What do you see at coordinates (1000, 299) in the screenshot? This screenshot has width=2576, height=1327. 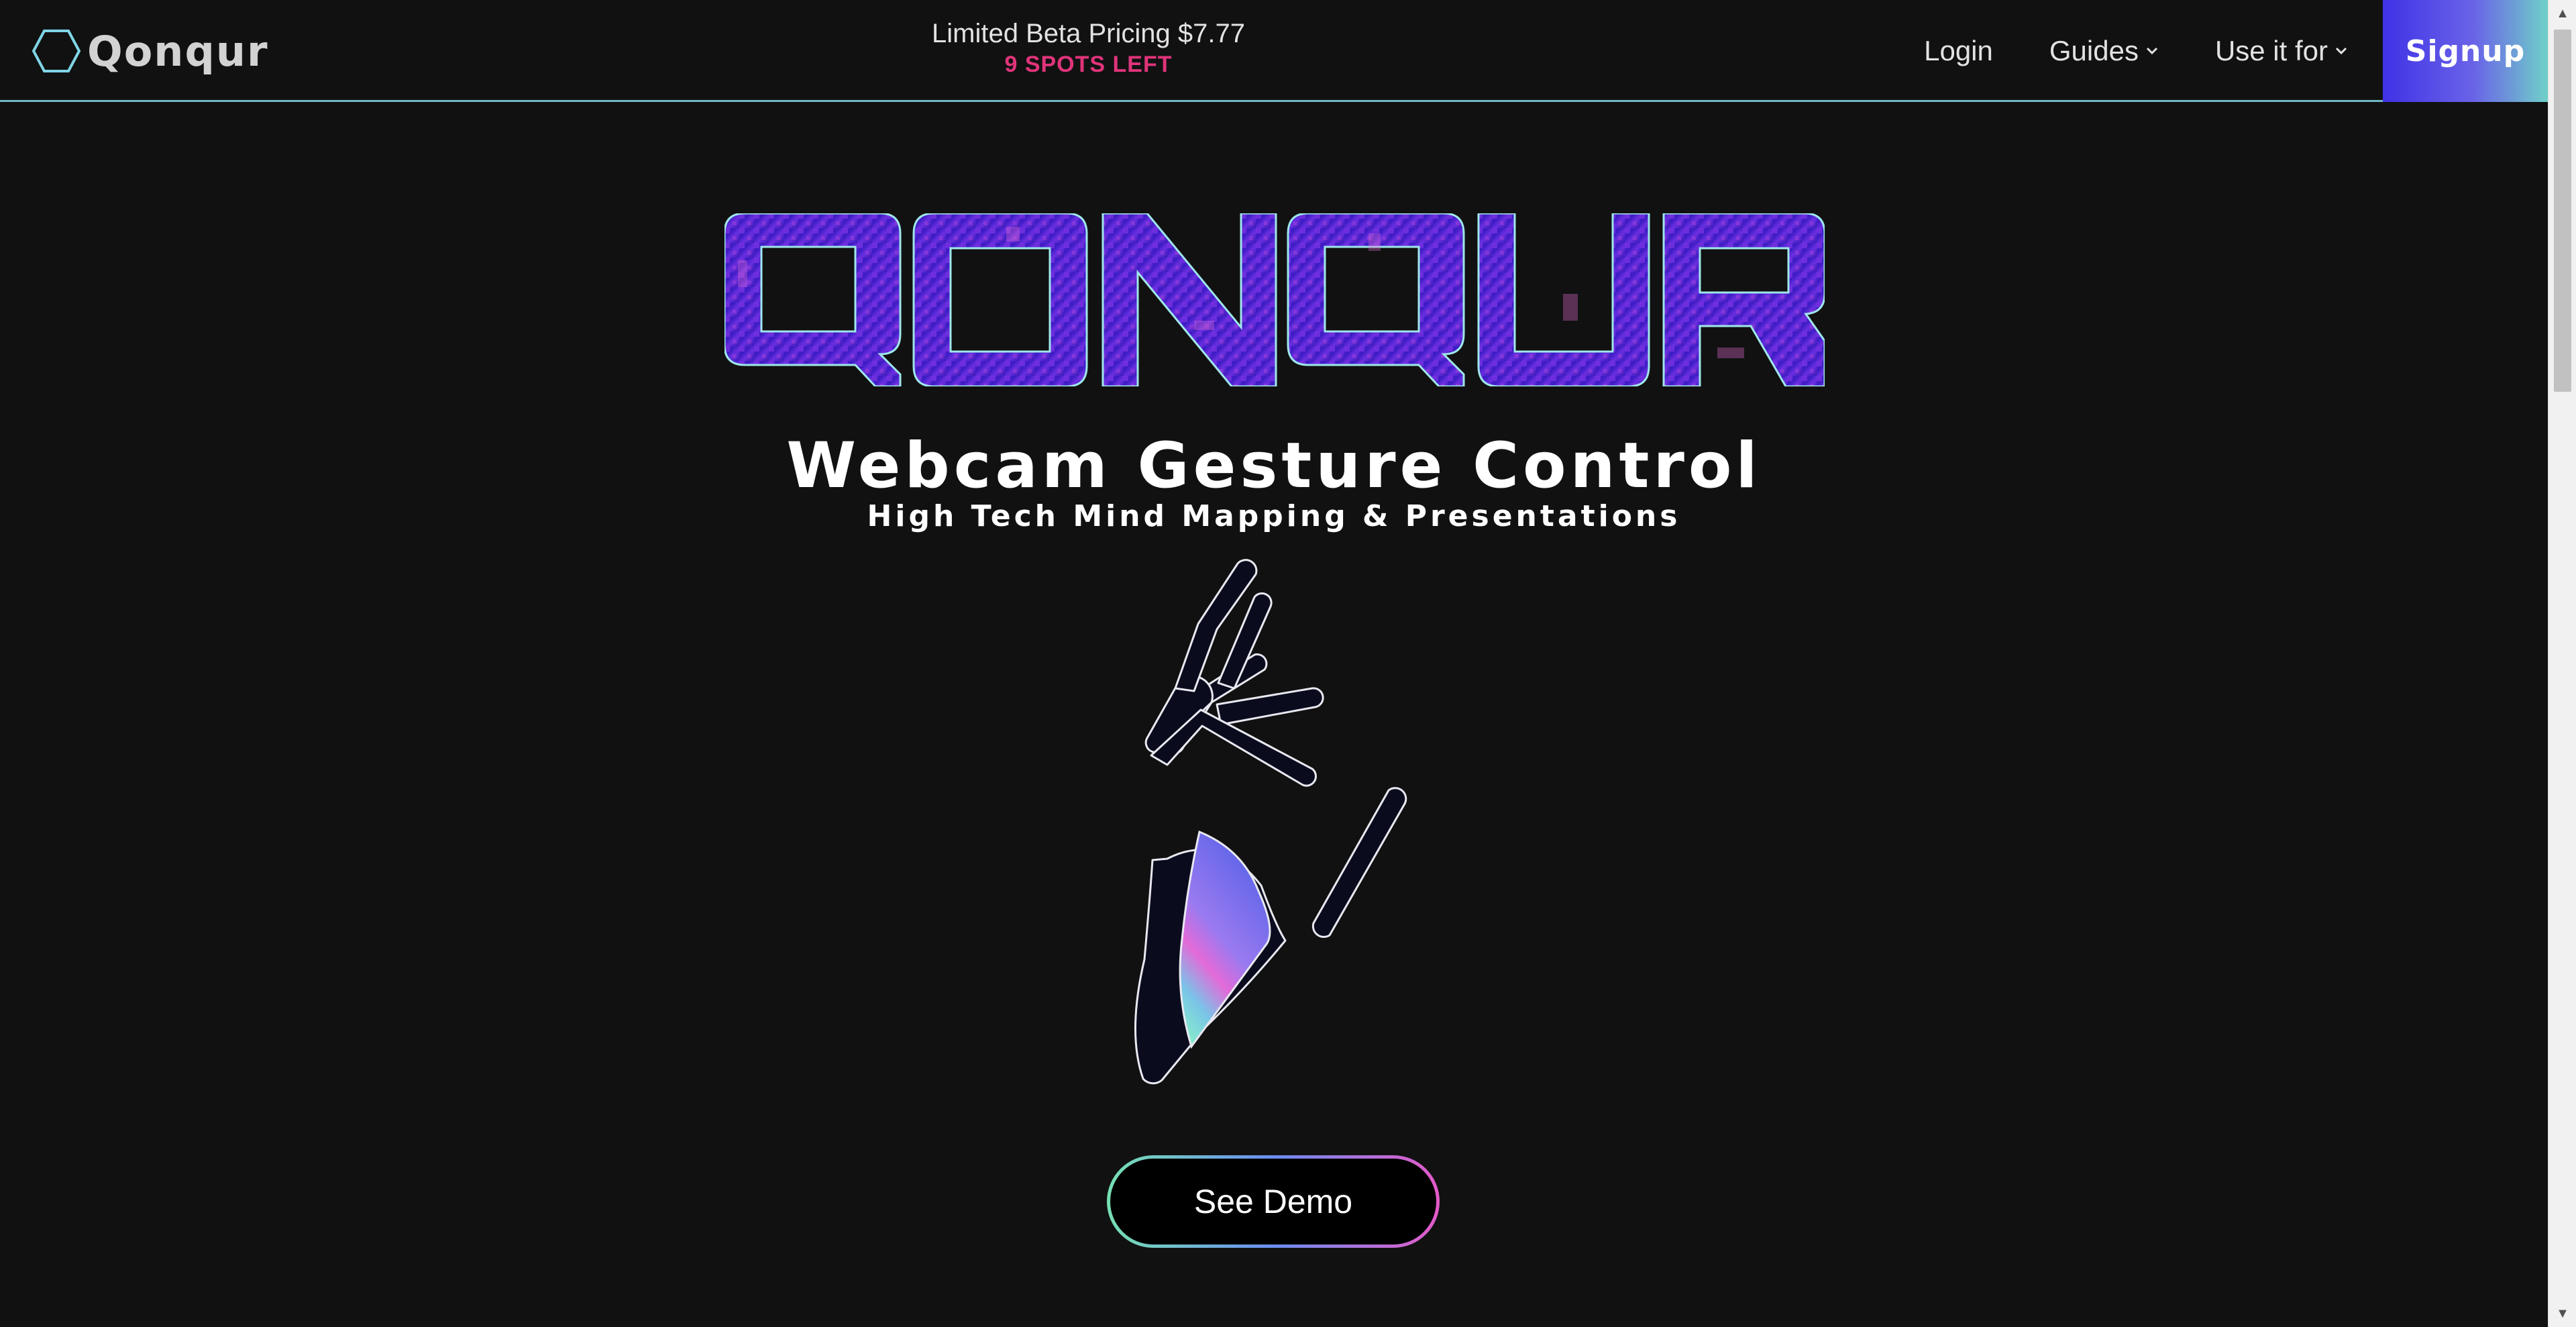 I see `logo-letter-o` at bounding box center [1000, 299].